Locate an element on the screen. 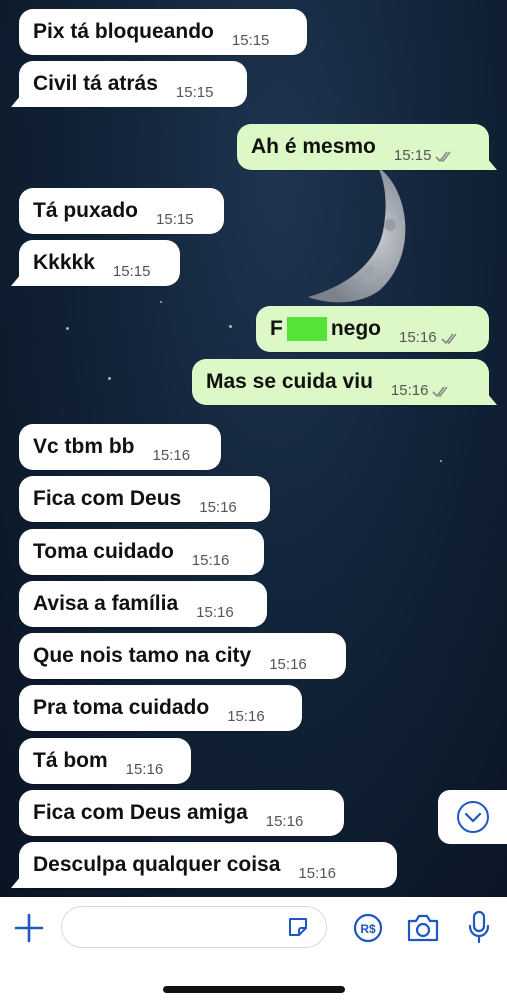 The image size is (507, 1000). message-text: Que nois tamo na city is located at coordinates (142, 655).